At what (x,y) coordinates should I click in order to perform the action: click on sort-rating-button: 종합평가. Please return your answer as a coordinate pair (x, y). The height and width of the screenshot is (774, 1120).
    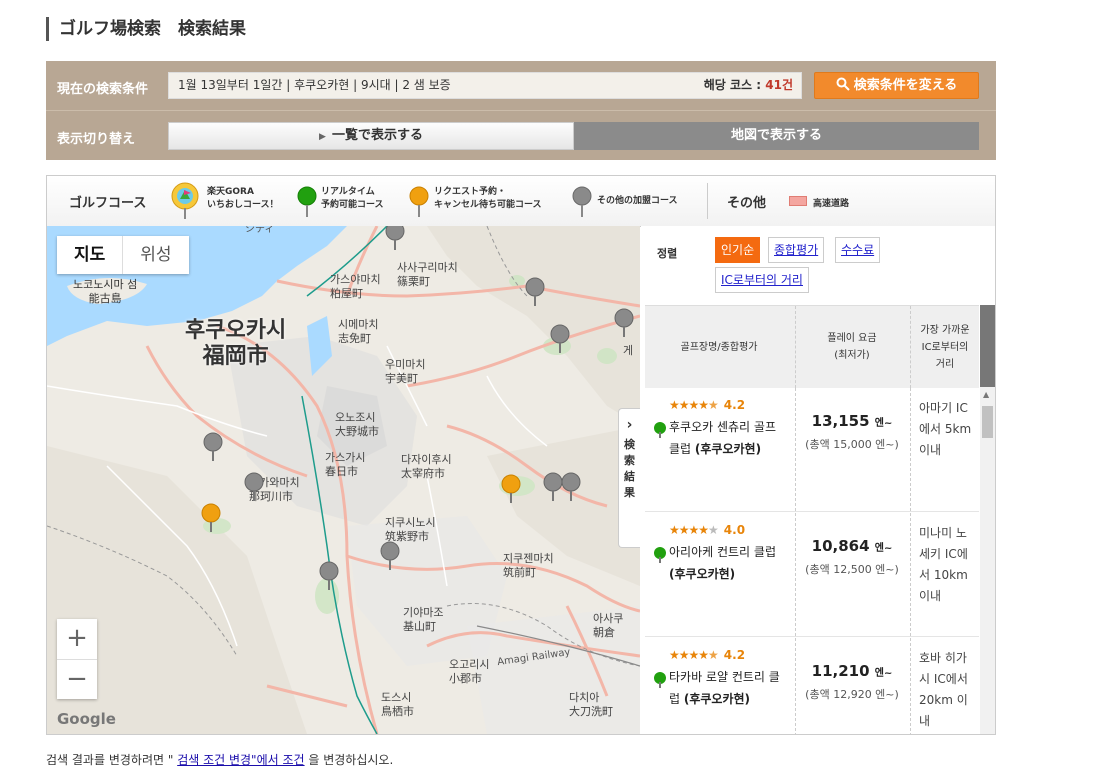
    Looking at the image, I should click on (796, 250).